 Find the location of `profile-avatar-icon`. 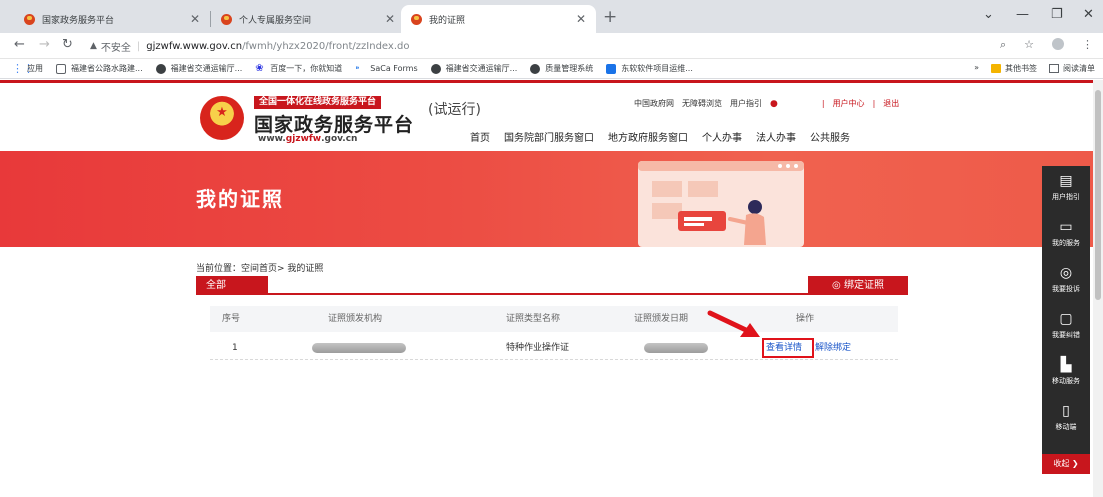

profile-avatar-icon is located at coordinates (1058, 44).